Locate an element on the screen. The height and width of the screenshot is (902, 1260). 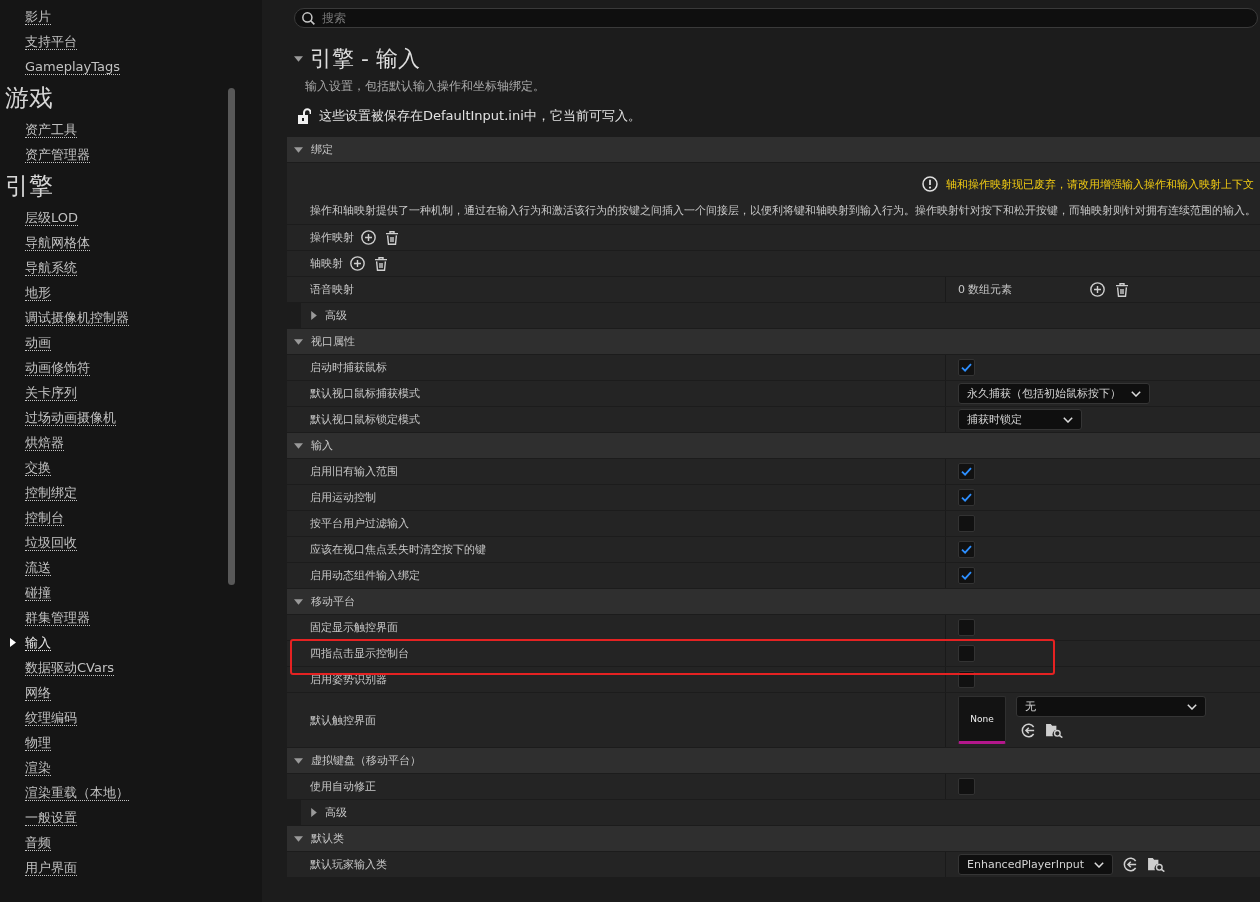
sidebar-item: 物理 is located at coordinates (38, 742).